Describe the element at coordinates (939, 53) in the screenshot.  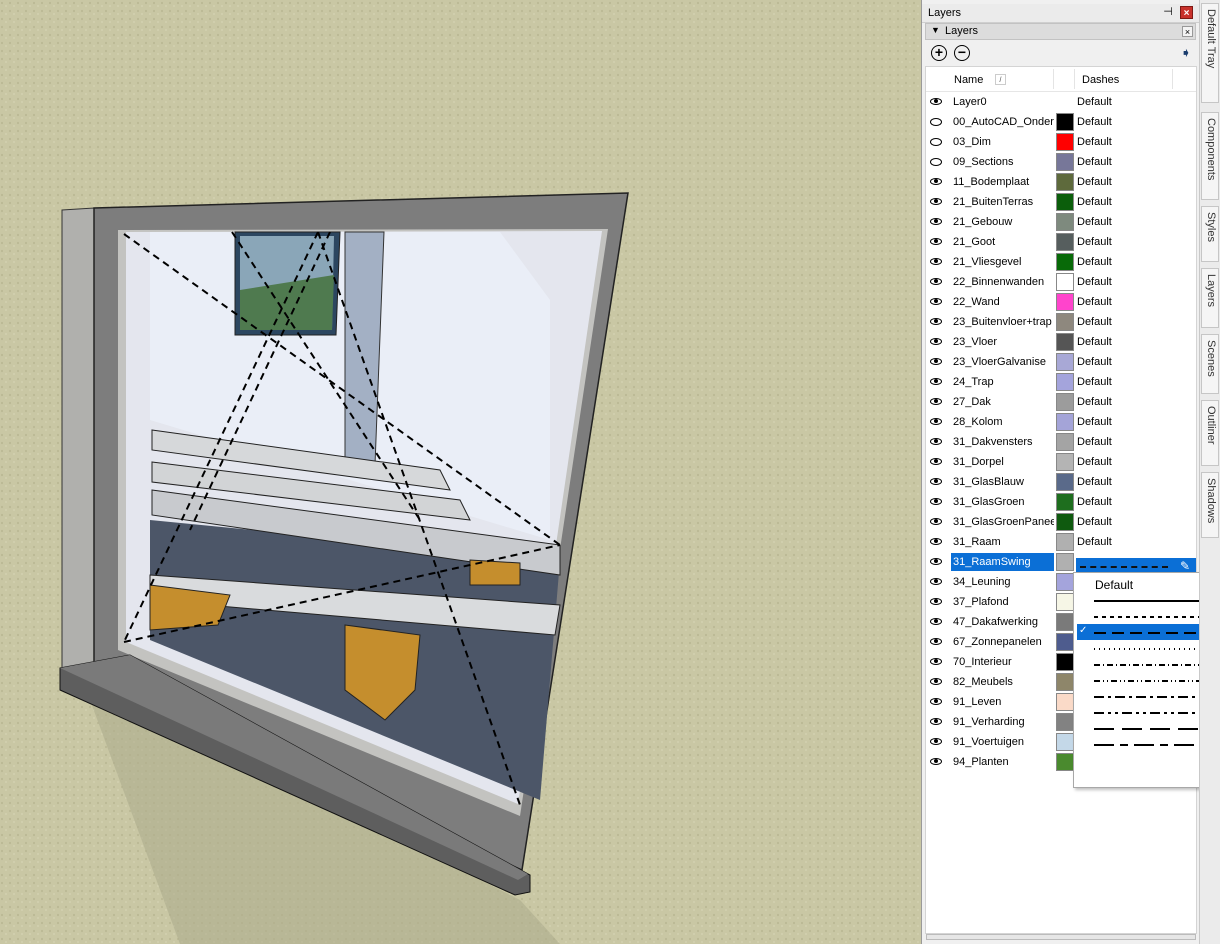
I see `add-layer-icon: +` at that location.